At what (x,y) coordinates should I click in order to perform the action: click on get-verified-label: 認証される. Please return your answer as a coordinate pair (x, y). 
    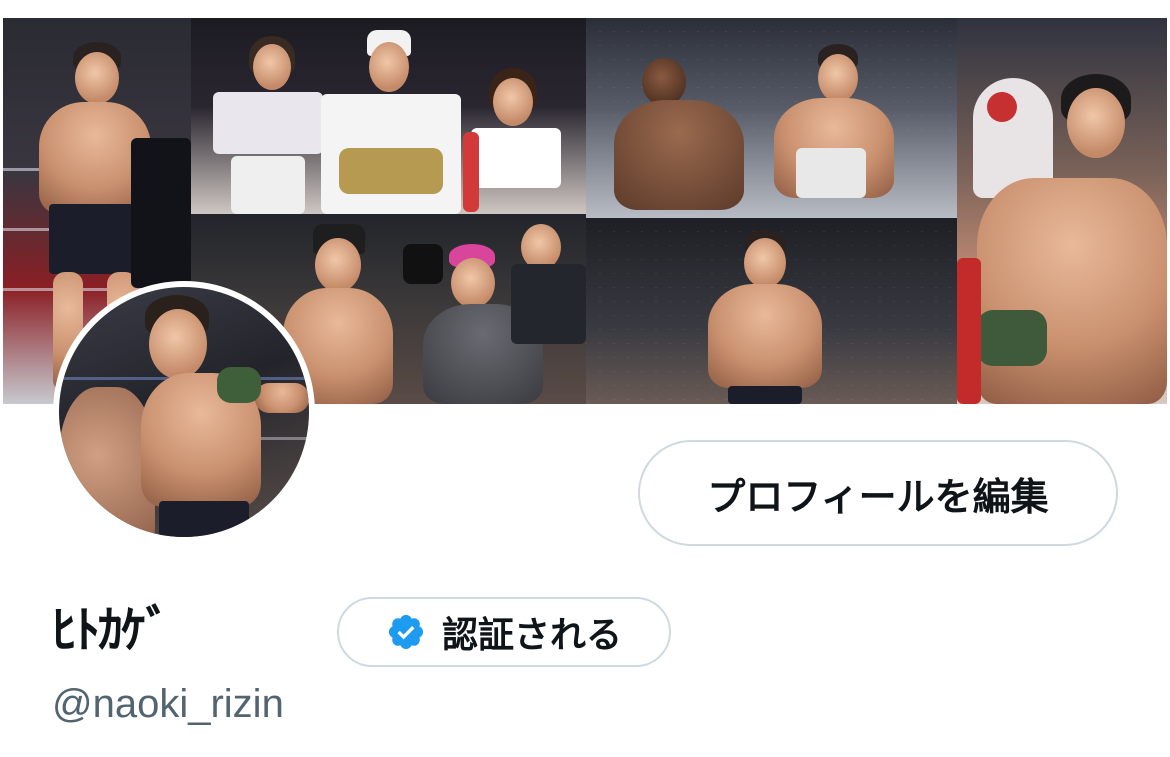
    Looking at the image, I should click on (531, 635).